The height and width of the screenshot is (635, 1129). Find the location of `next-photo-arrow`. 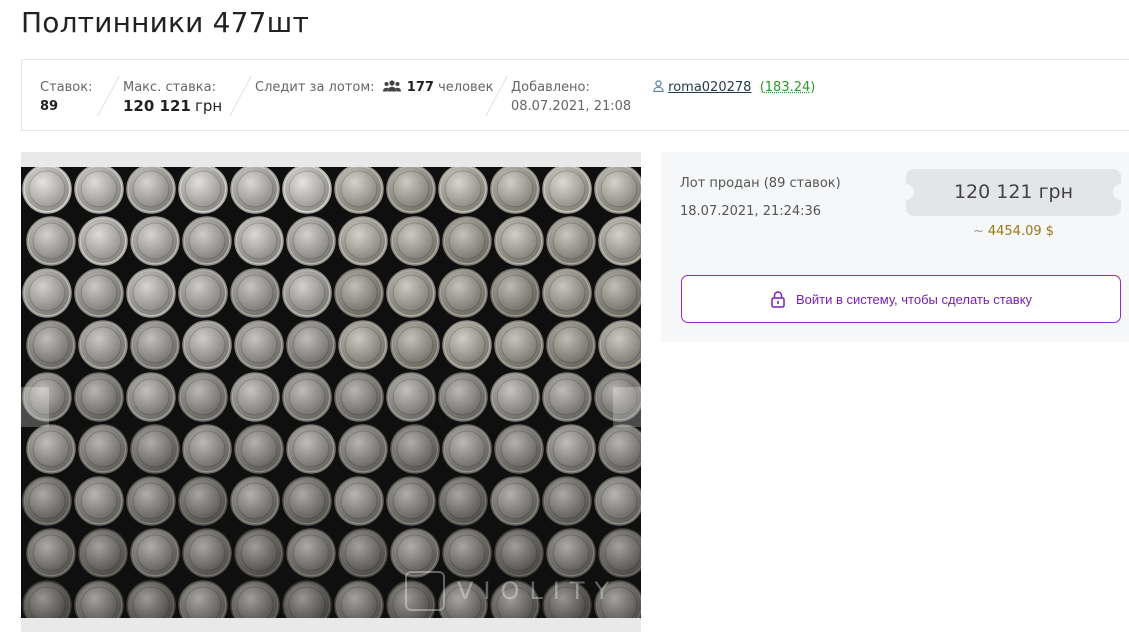

next-photo-arrow is located at coordinates (627, 407).